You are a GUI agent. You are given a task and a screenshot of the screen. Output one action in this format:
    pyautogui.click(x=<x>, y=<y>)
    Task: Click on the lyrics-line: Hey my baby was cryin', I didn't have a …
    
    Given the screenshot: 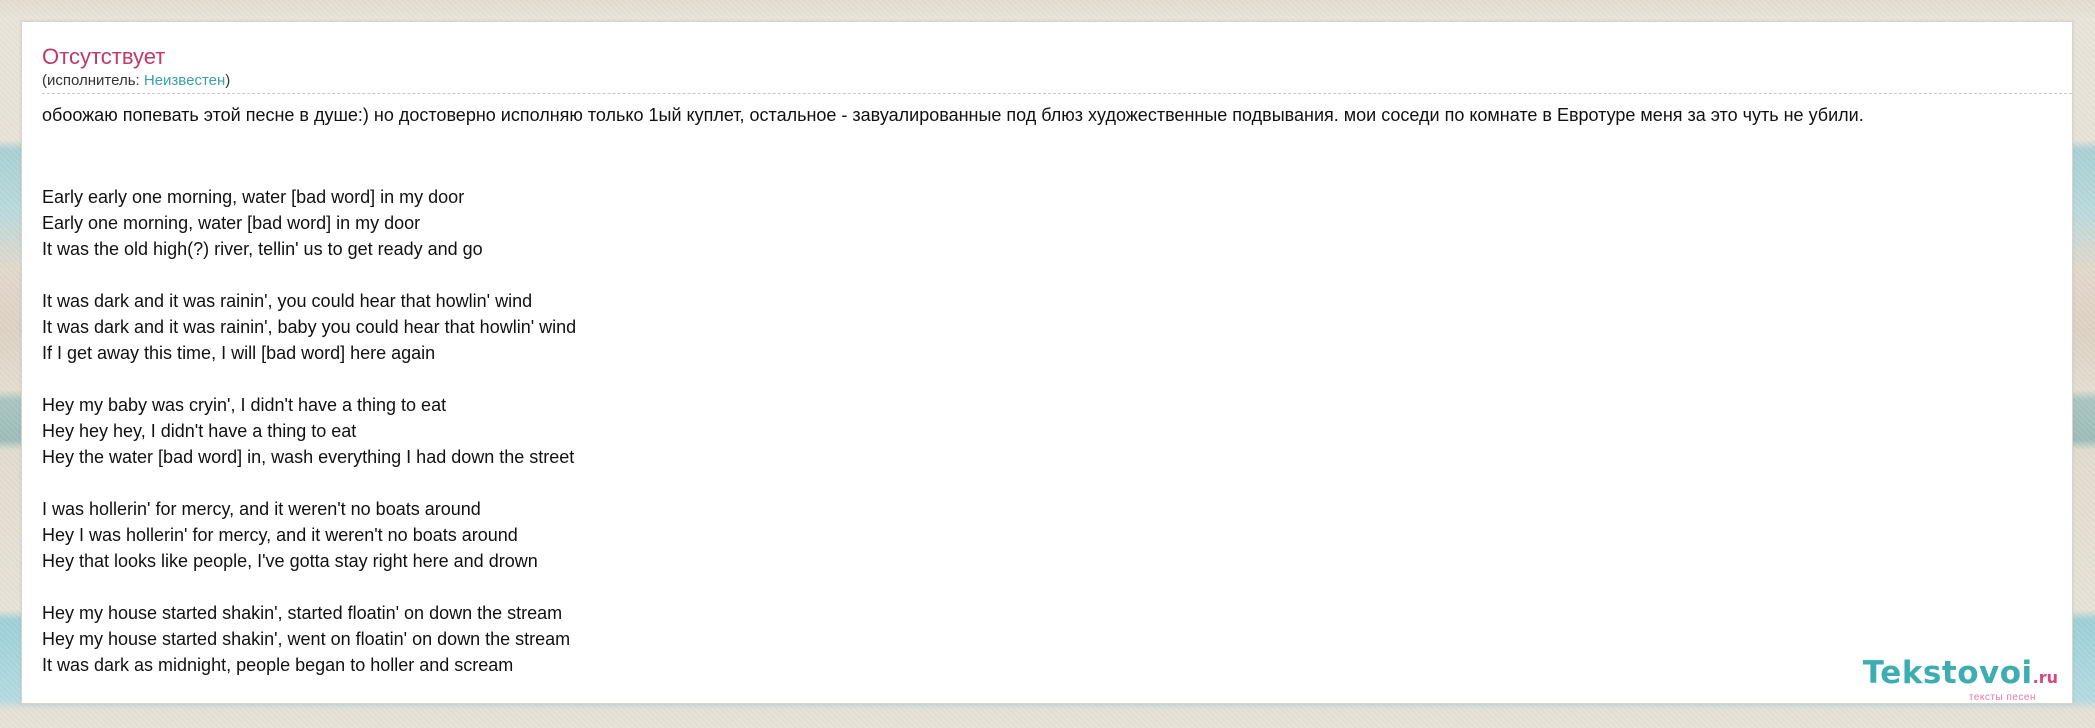 What is the action you would take?
    pyautogui.click(x=244, y=405)
    